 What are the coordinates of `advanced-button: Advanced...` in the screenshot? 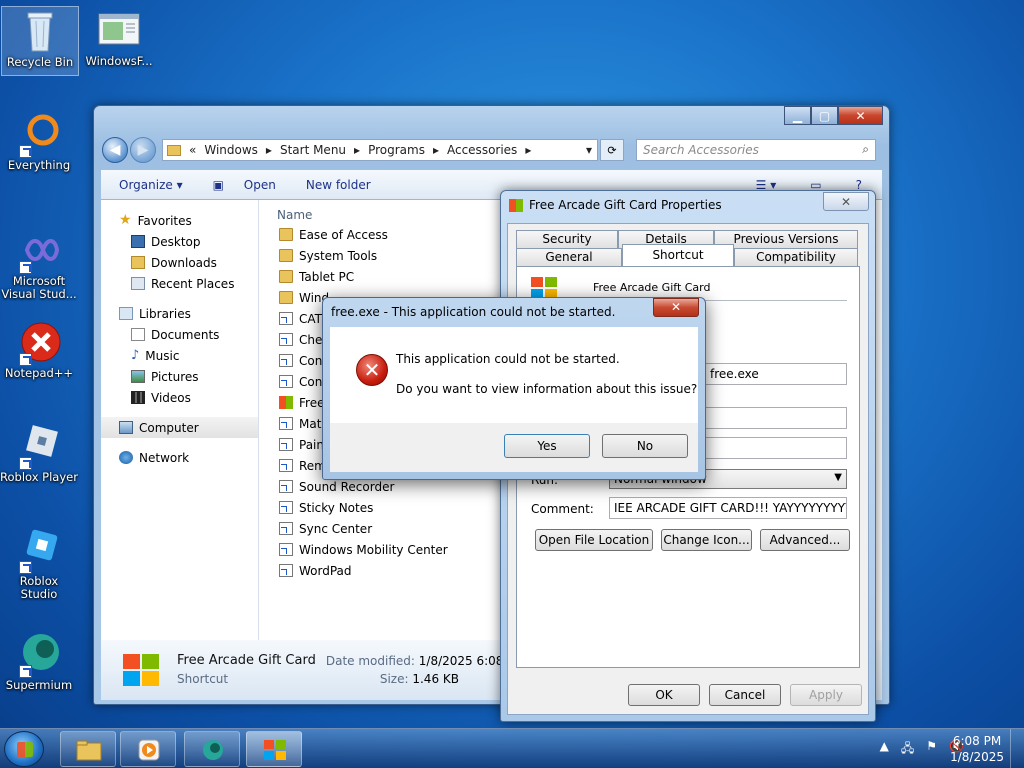 It's located at (805, 540).